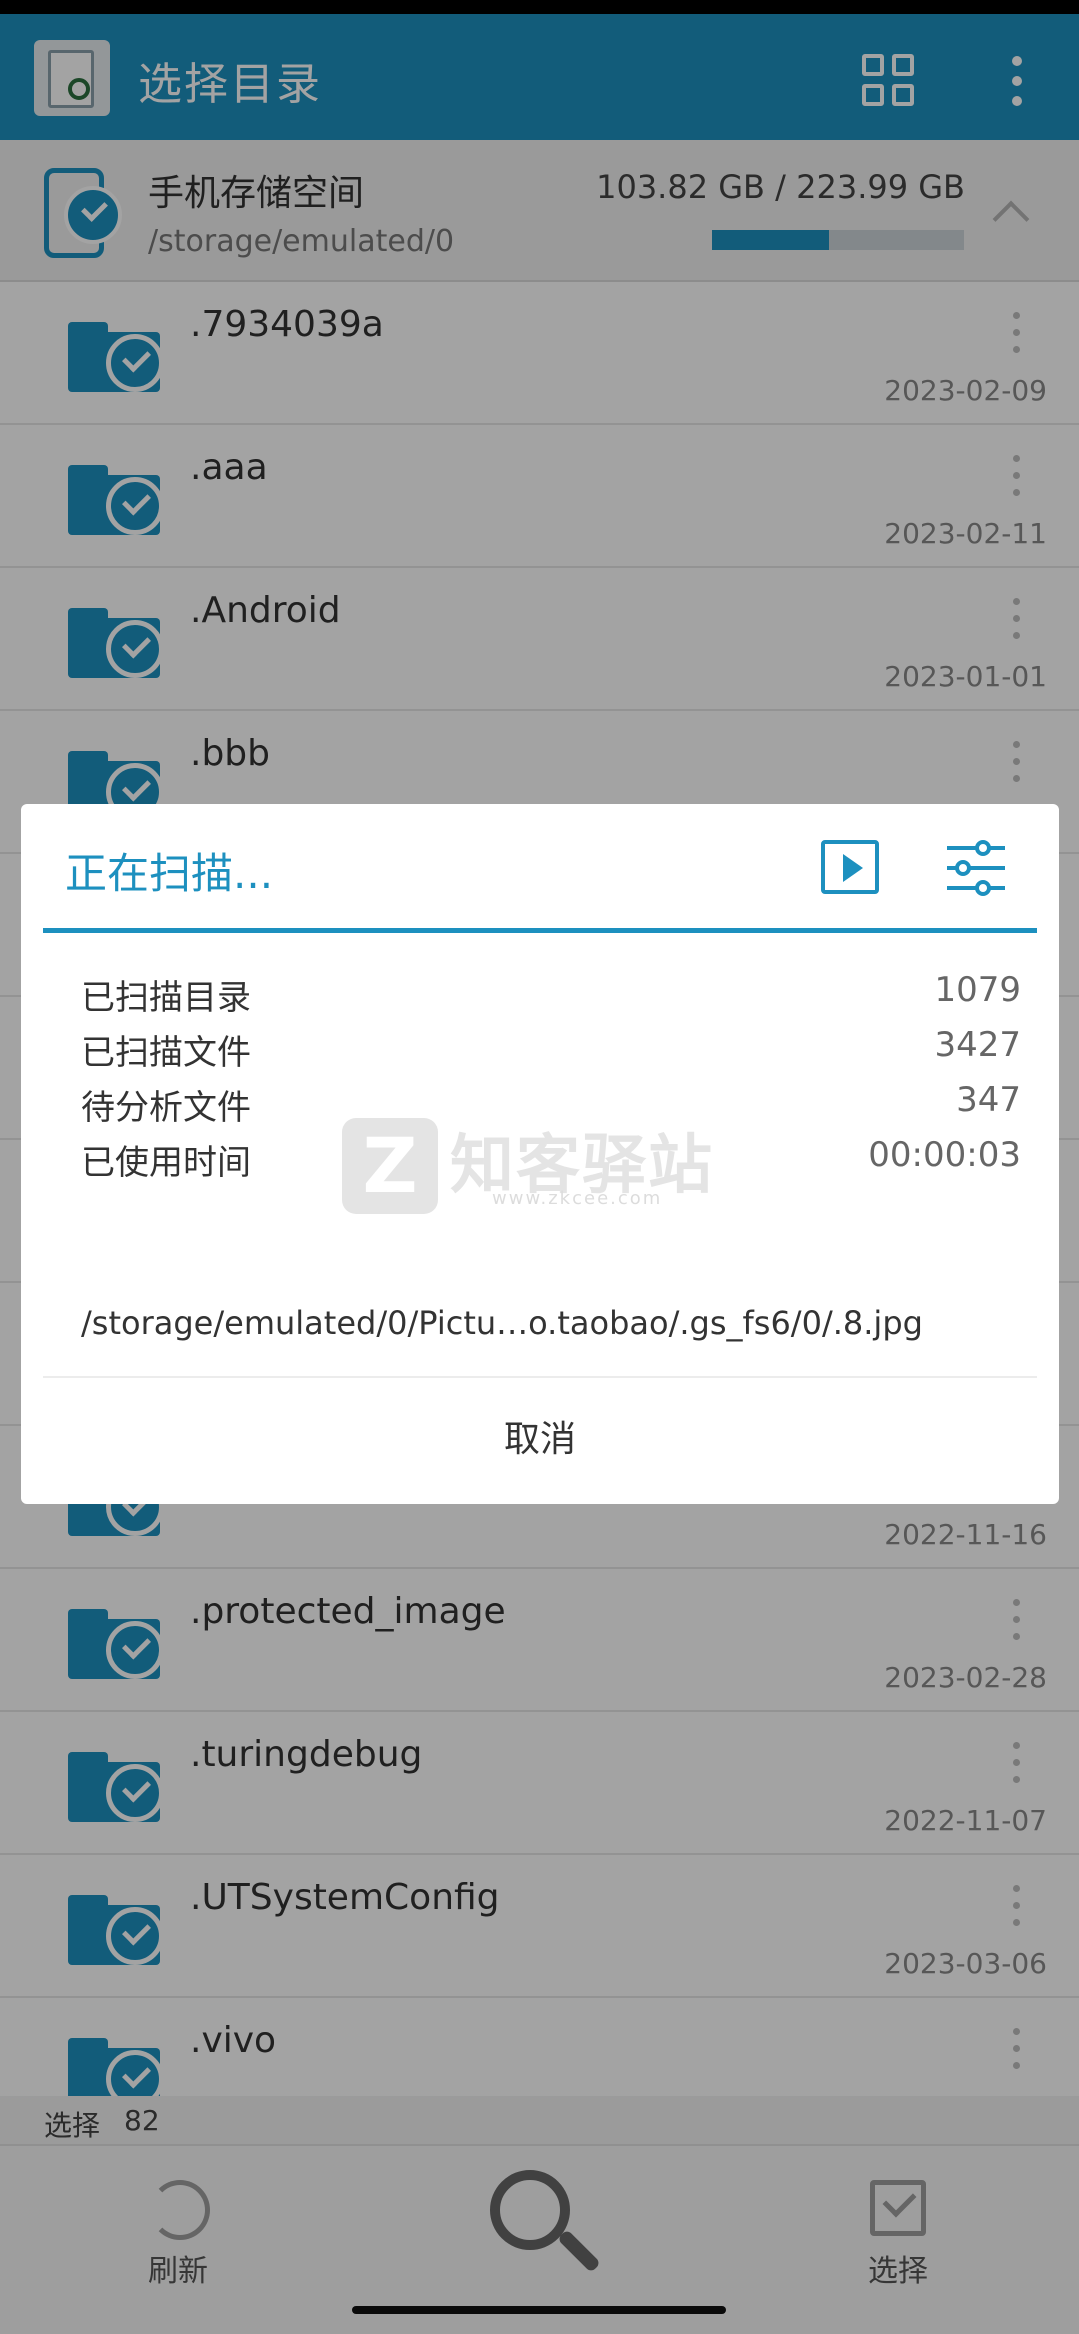  Describe the element at coordinates (944, 1155) in the screenshot. I see `scan-stat-value: 00:00:03` at that location.